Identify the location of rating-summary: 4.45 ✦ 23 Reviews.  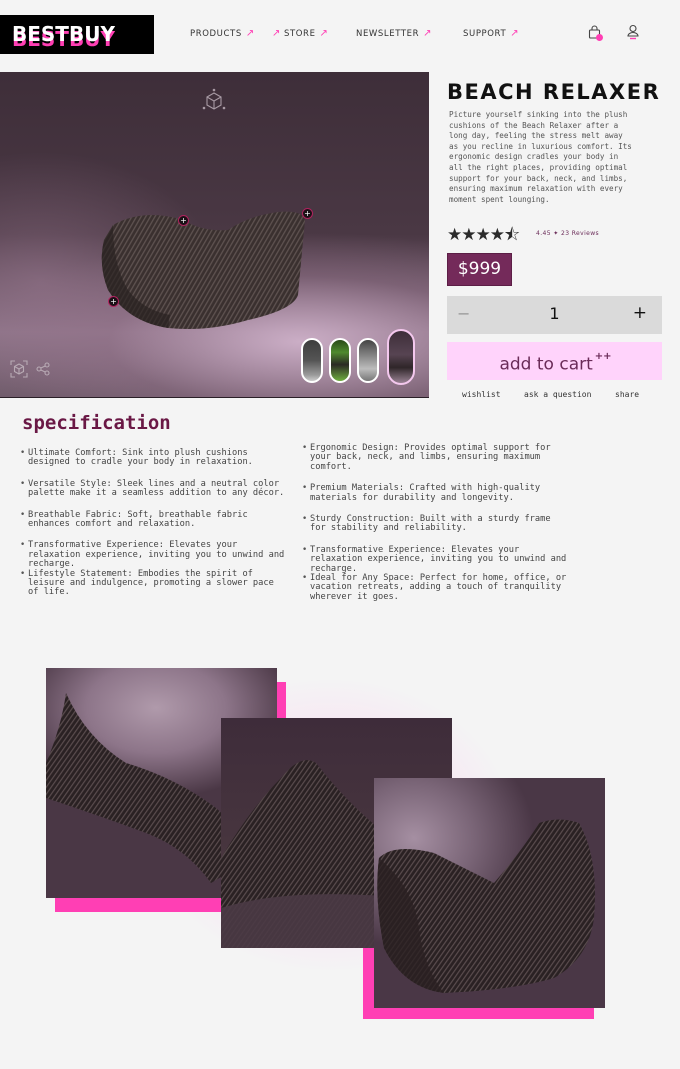
(567, 233).